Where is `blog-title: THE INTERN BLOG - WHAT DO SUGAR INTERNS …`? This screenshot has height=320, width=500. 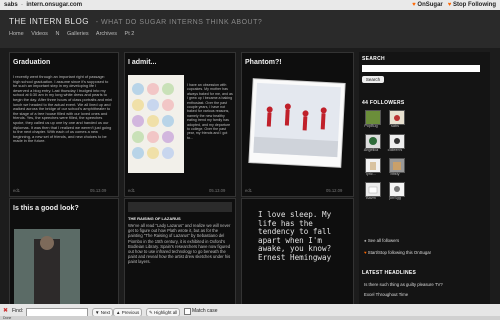
blog-title: THE INTERN BLOG - WHAT DO SUGAR INTERNS … is located at coordinates (135, 21).